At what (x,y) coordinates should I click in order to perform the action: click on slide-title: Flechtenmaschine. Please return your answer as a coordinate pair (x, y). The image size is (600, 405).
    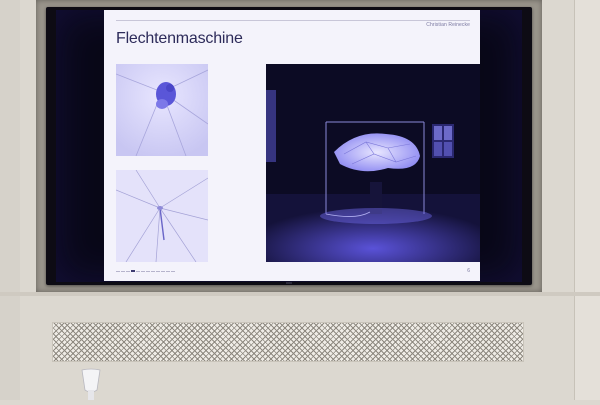
    Looking at the image, I should click on (179, 38).